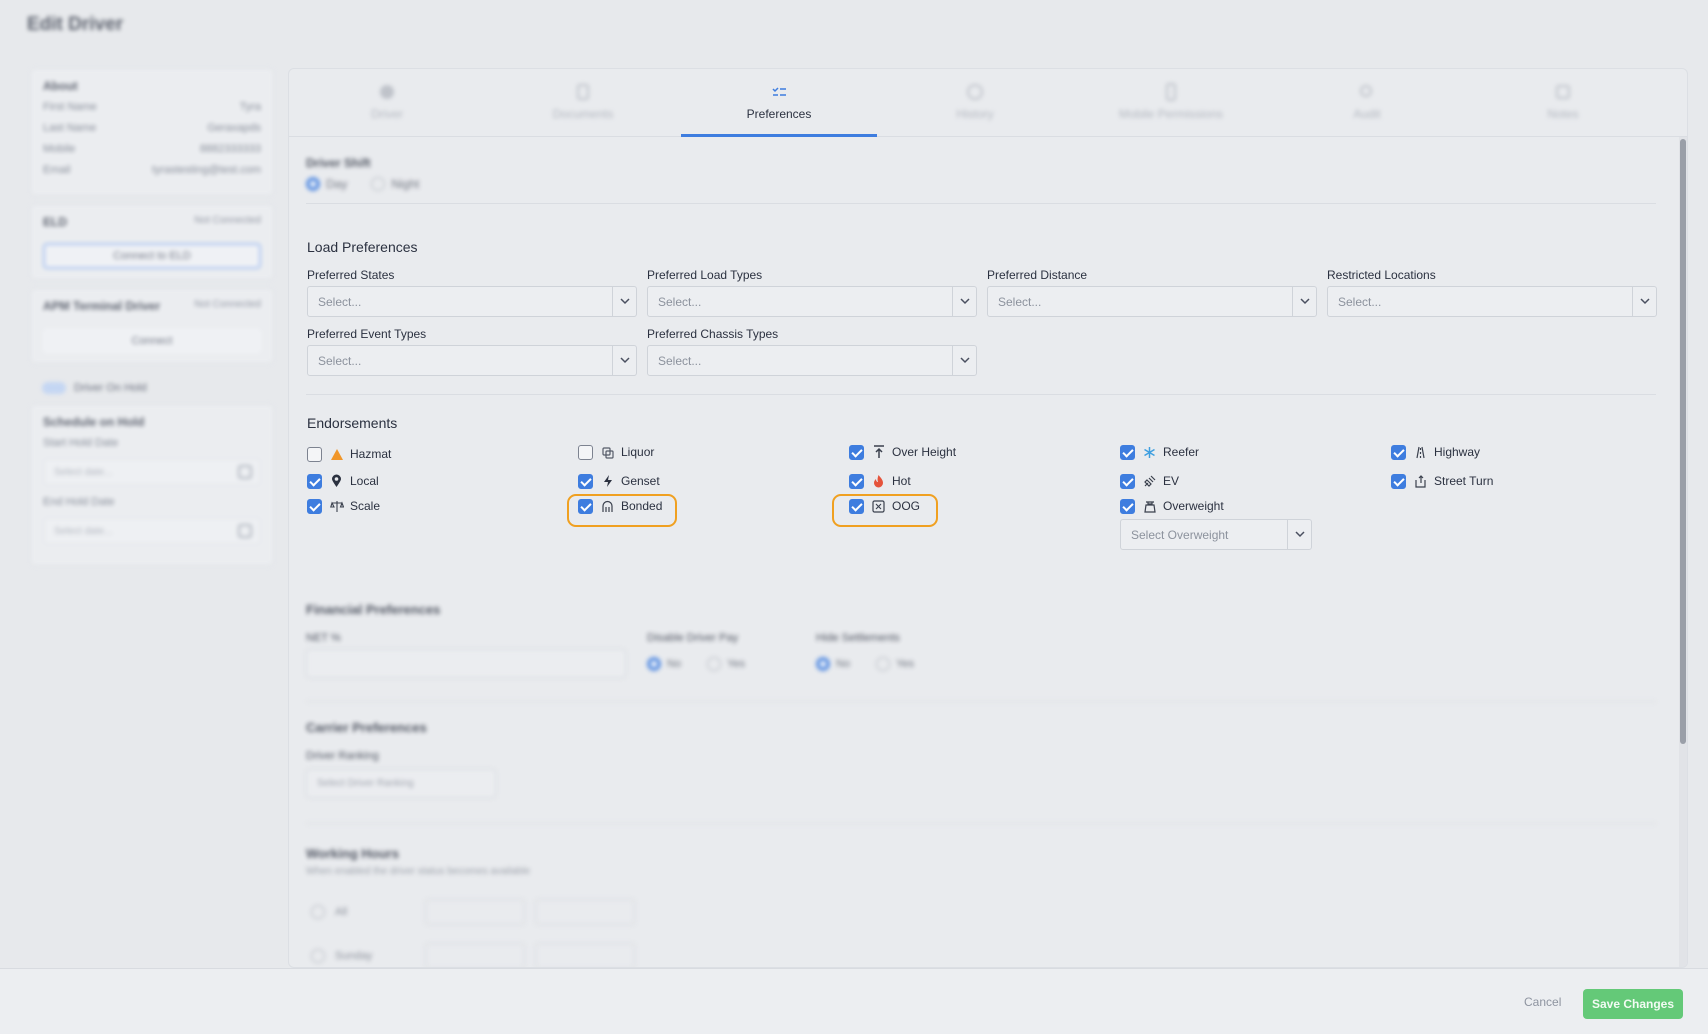 The width and height of the screenshot is (1708, 1034). What do you see at coordinates (378, 184) in the screenshot?
I see `shift-night-radio` at bounding box center [378, 184].